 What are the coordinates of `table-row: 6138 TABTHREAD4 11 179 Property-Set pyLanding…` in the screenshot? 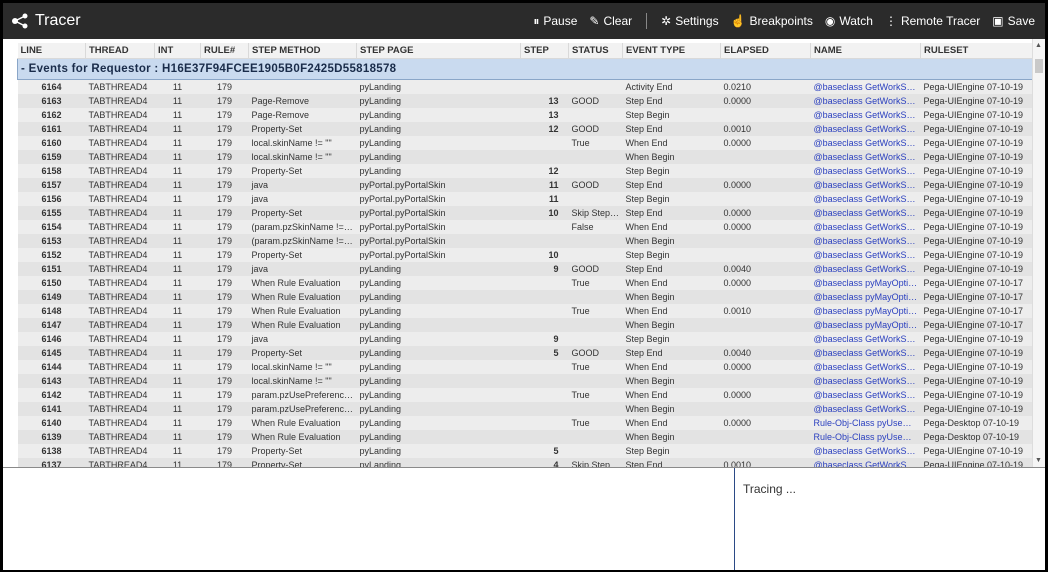 It's located at (525, 451).